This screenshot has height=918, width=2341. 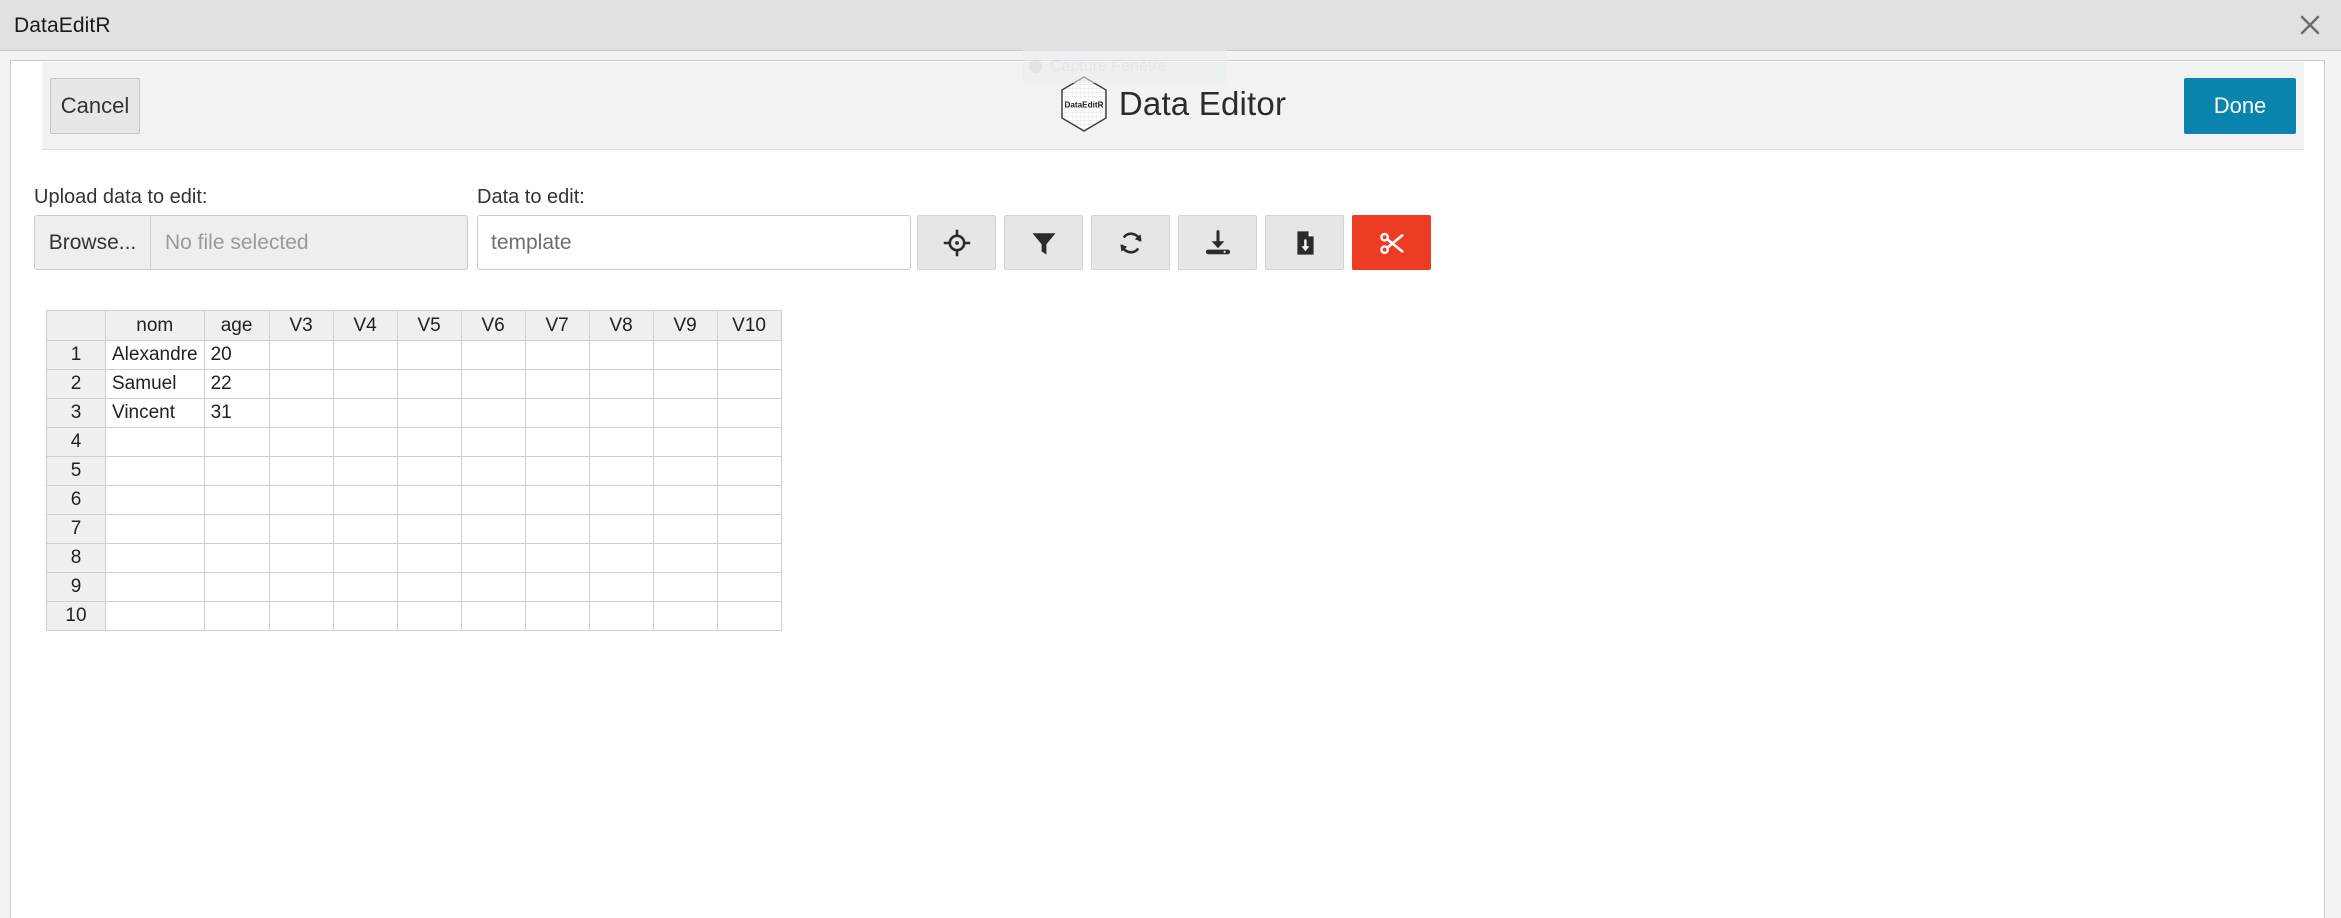 I want to click on select-button, so click(x=956, y=242).